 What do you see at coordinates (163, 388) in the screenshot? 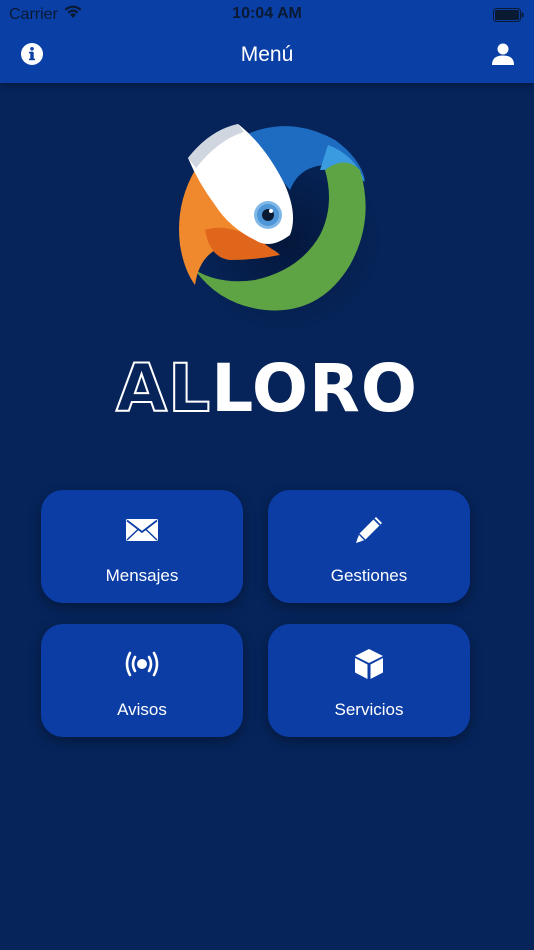
I see `brand-outline-text: AL` at bounding box center [163, 388].